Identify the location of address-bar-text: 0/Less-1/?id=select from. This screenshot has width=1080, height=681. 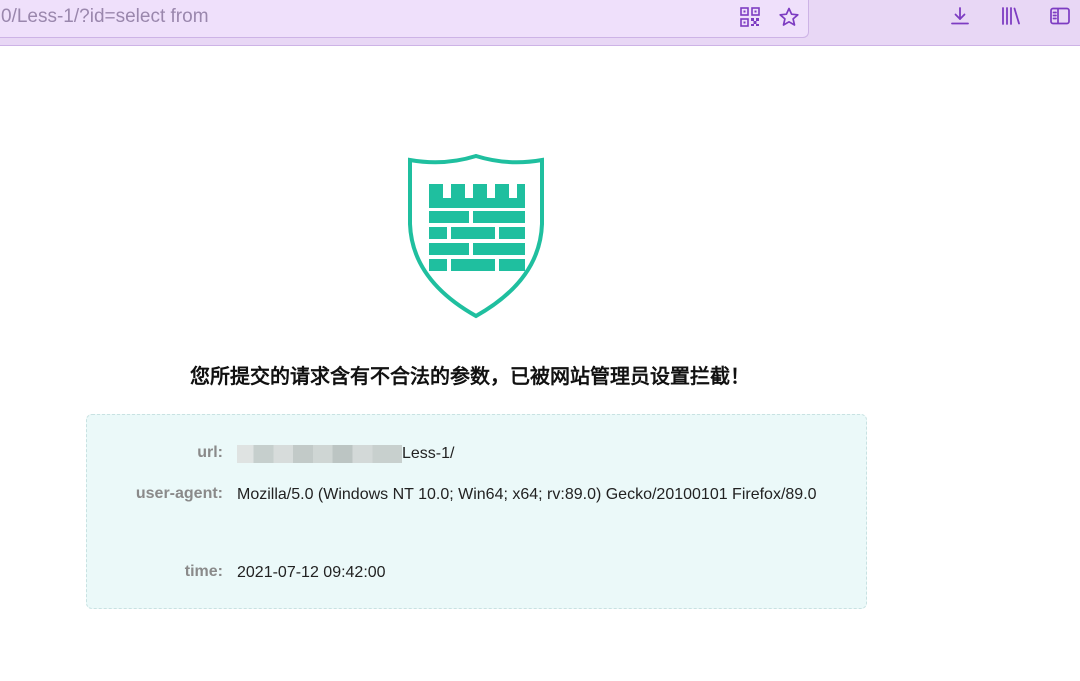
(105, 17).